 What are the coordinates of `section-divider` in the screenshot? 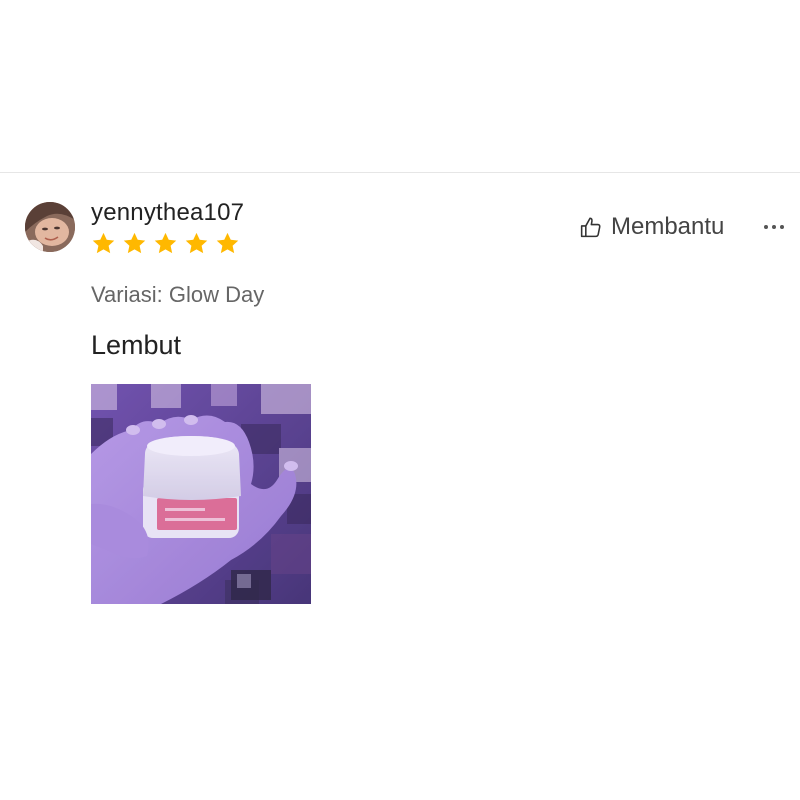 It's located at (400, 172).